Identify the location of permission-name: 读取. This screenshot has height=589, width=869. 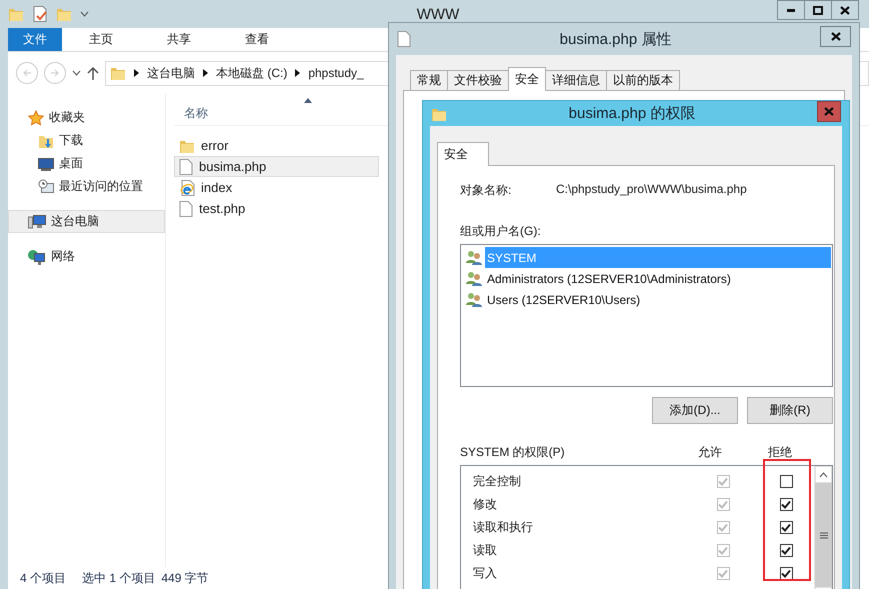
(485, 550).